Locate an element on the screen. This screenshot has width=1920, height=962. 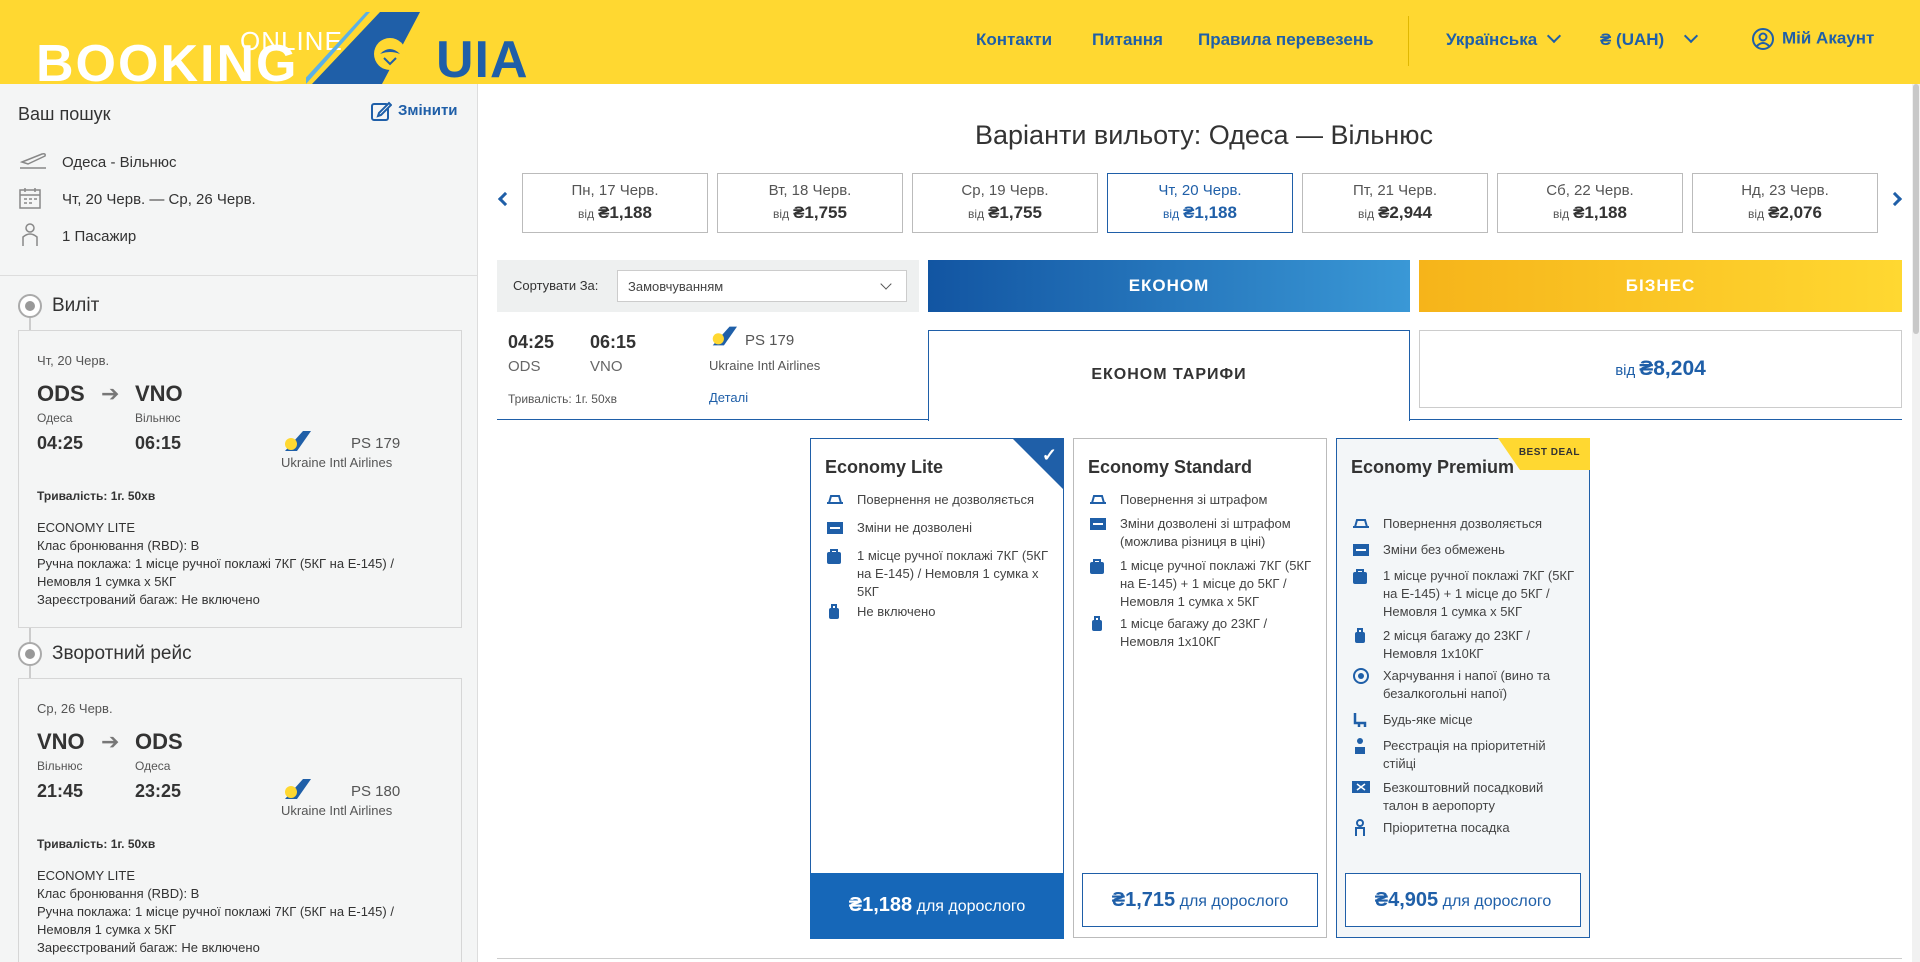
select-fare-button: ₴1,715 для дорослого is located at coordinates (1200, 900).